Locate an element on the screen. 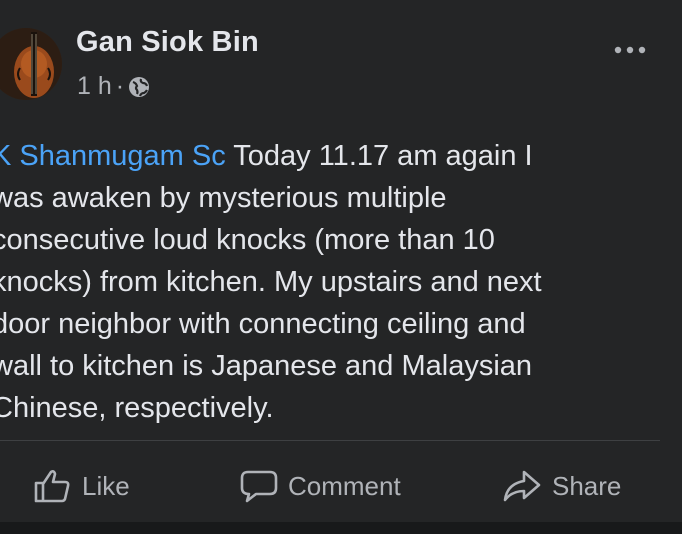  post-text-line: Today 11.17 am again I is located at coordinates (379, 156).